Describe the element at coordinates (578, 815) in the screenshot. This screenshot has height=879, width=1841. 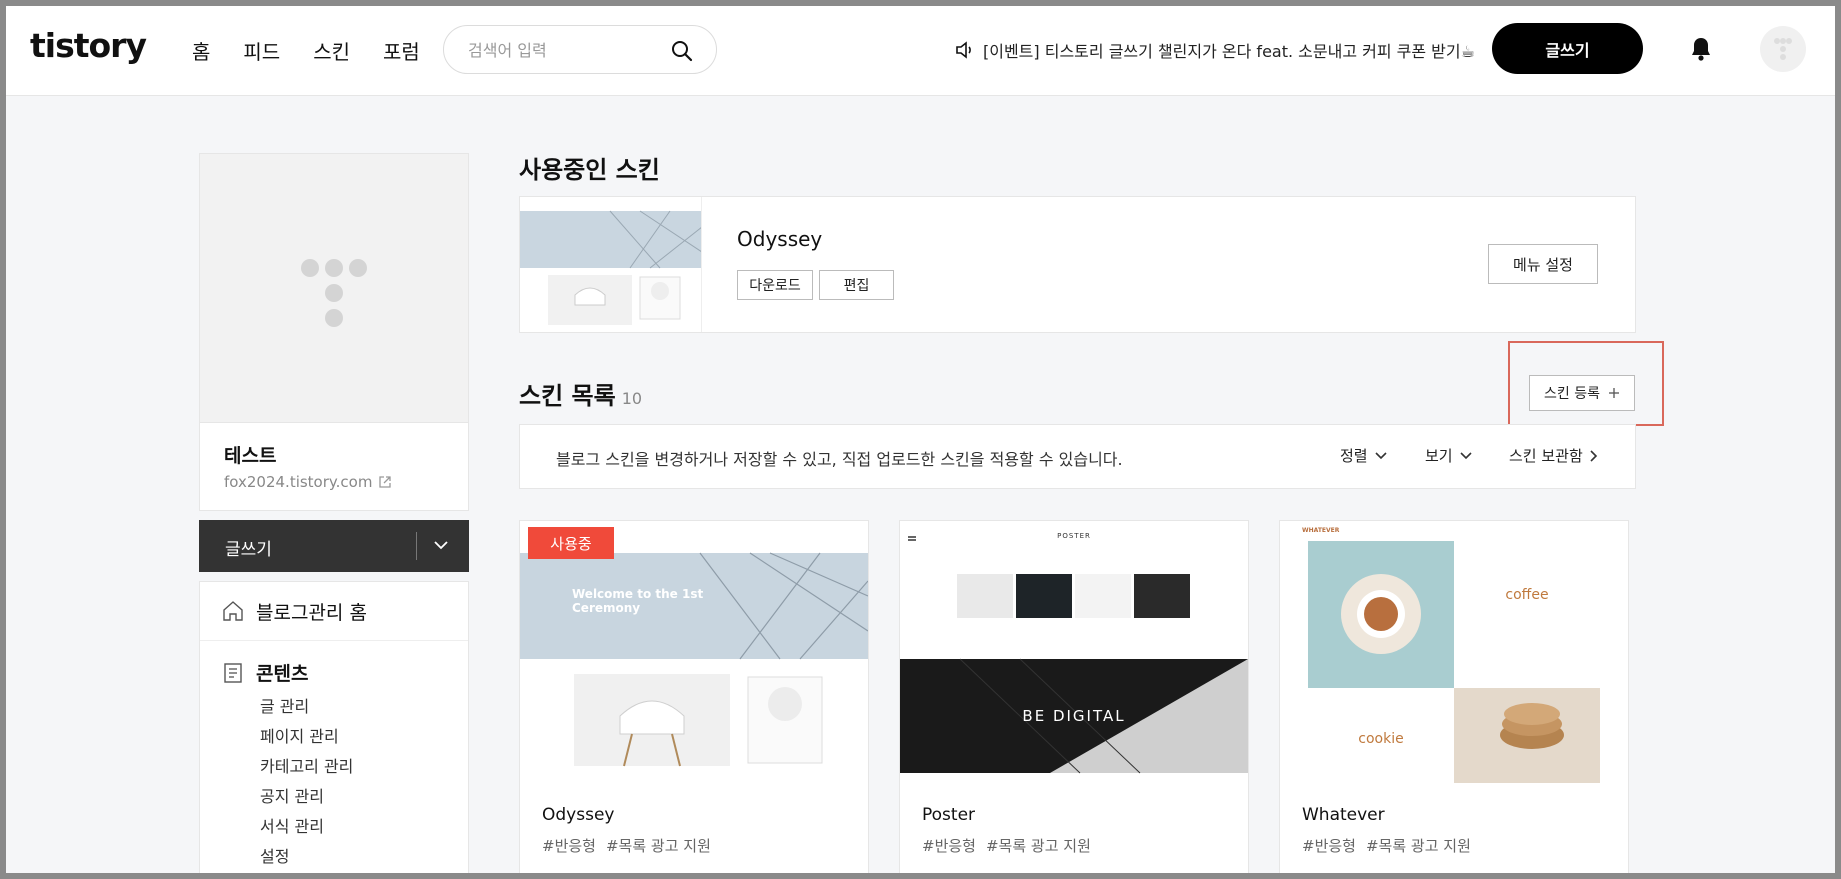
I see `skin-card-title: Odyssey` at that location.